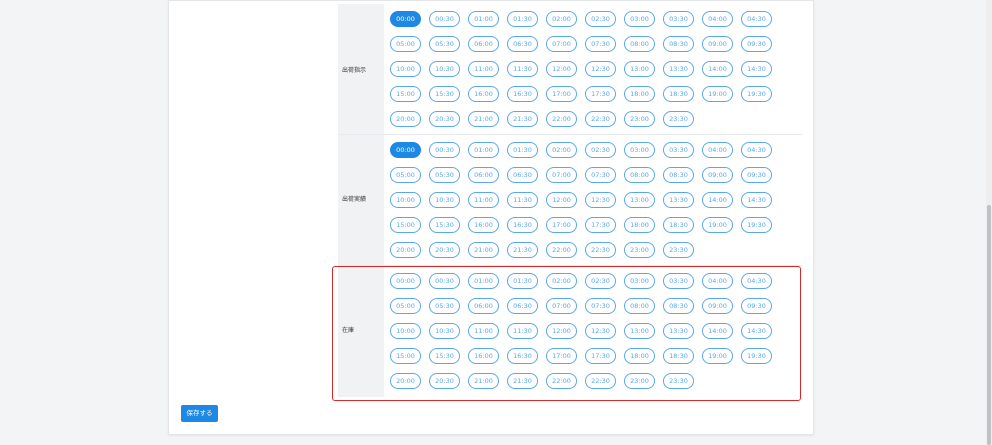 The width and height of the screenshot is (992, 445). I want to click on time-chip: 20:00, so click(405, 250).